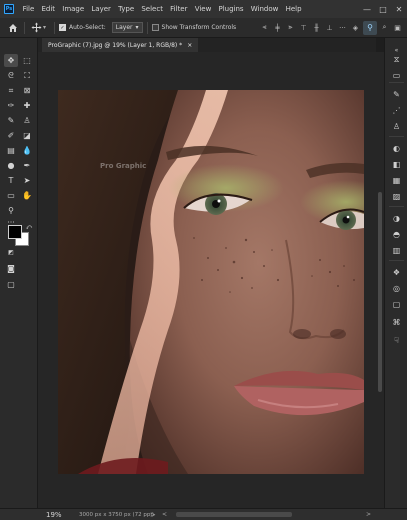 The width and height of the screenshot is (407, 520). I want to click on foreground-color-swatch, so click(15, 232).